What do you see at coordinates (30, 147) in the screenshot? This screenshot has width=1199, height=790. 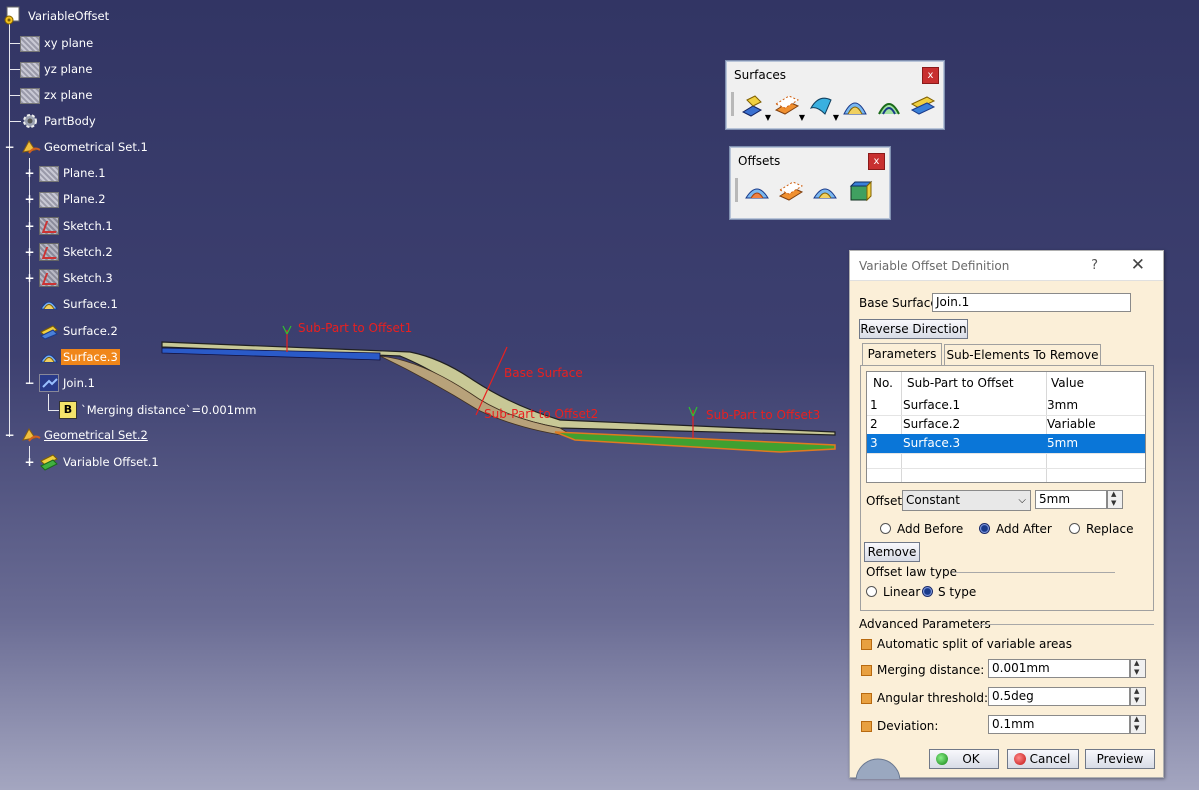 I see `geometrical-set-icon` at bounding box center [30, 147].